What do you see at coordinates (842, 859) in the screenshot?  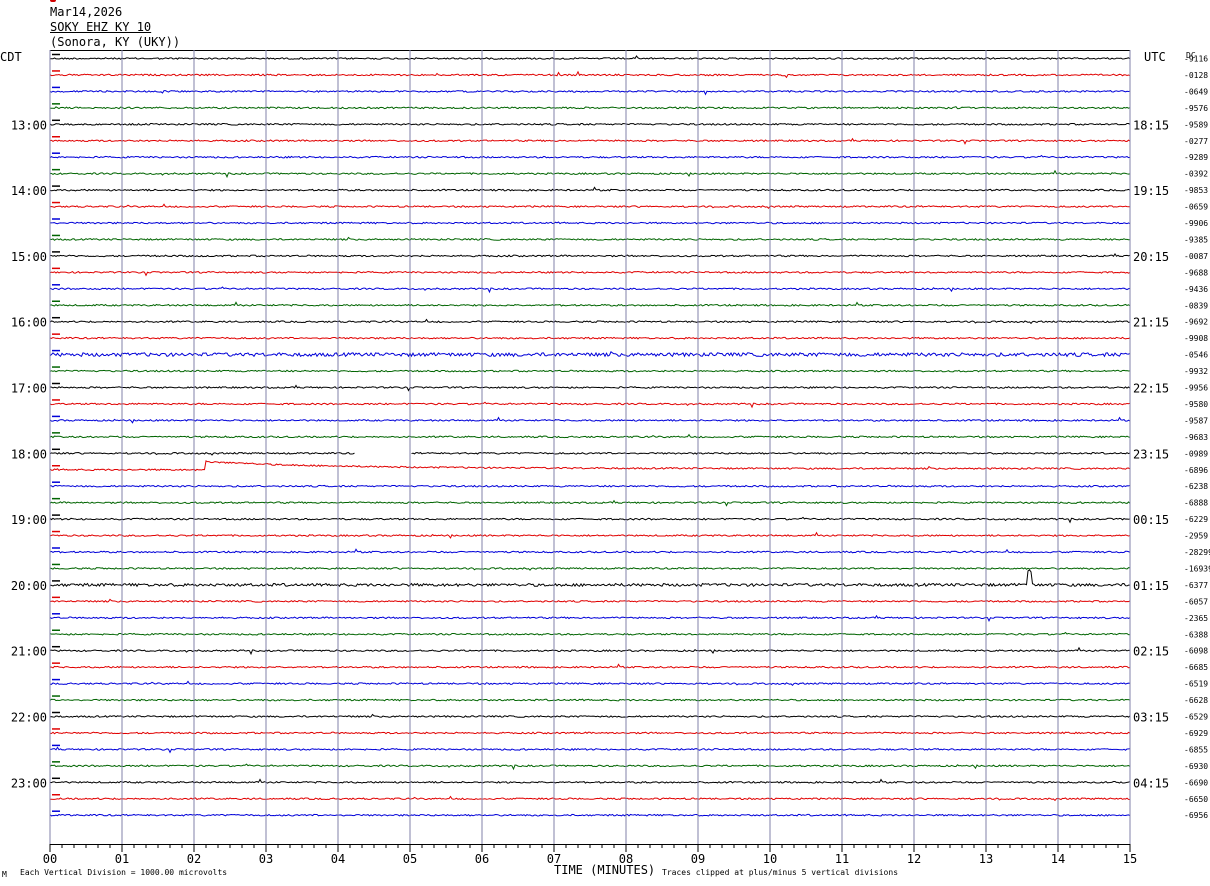 I see `x-tick-label: 11` at bounding box center [842, 859].